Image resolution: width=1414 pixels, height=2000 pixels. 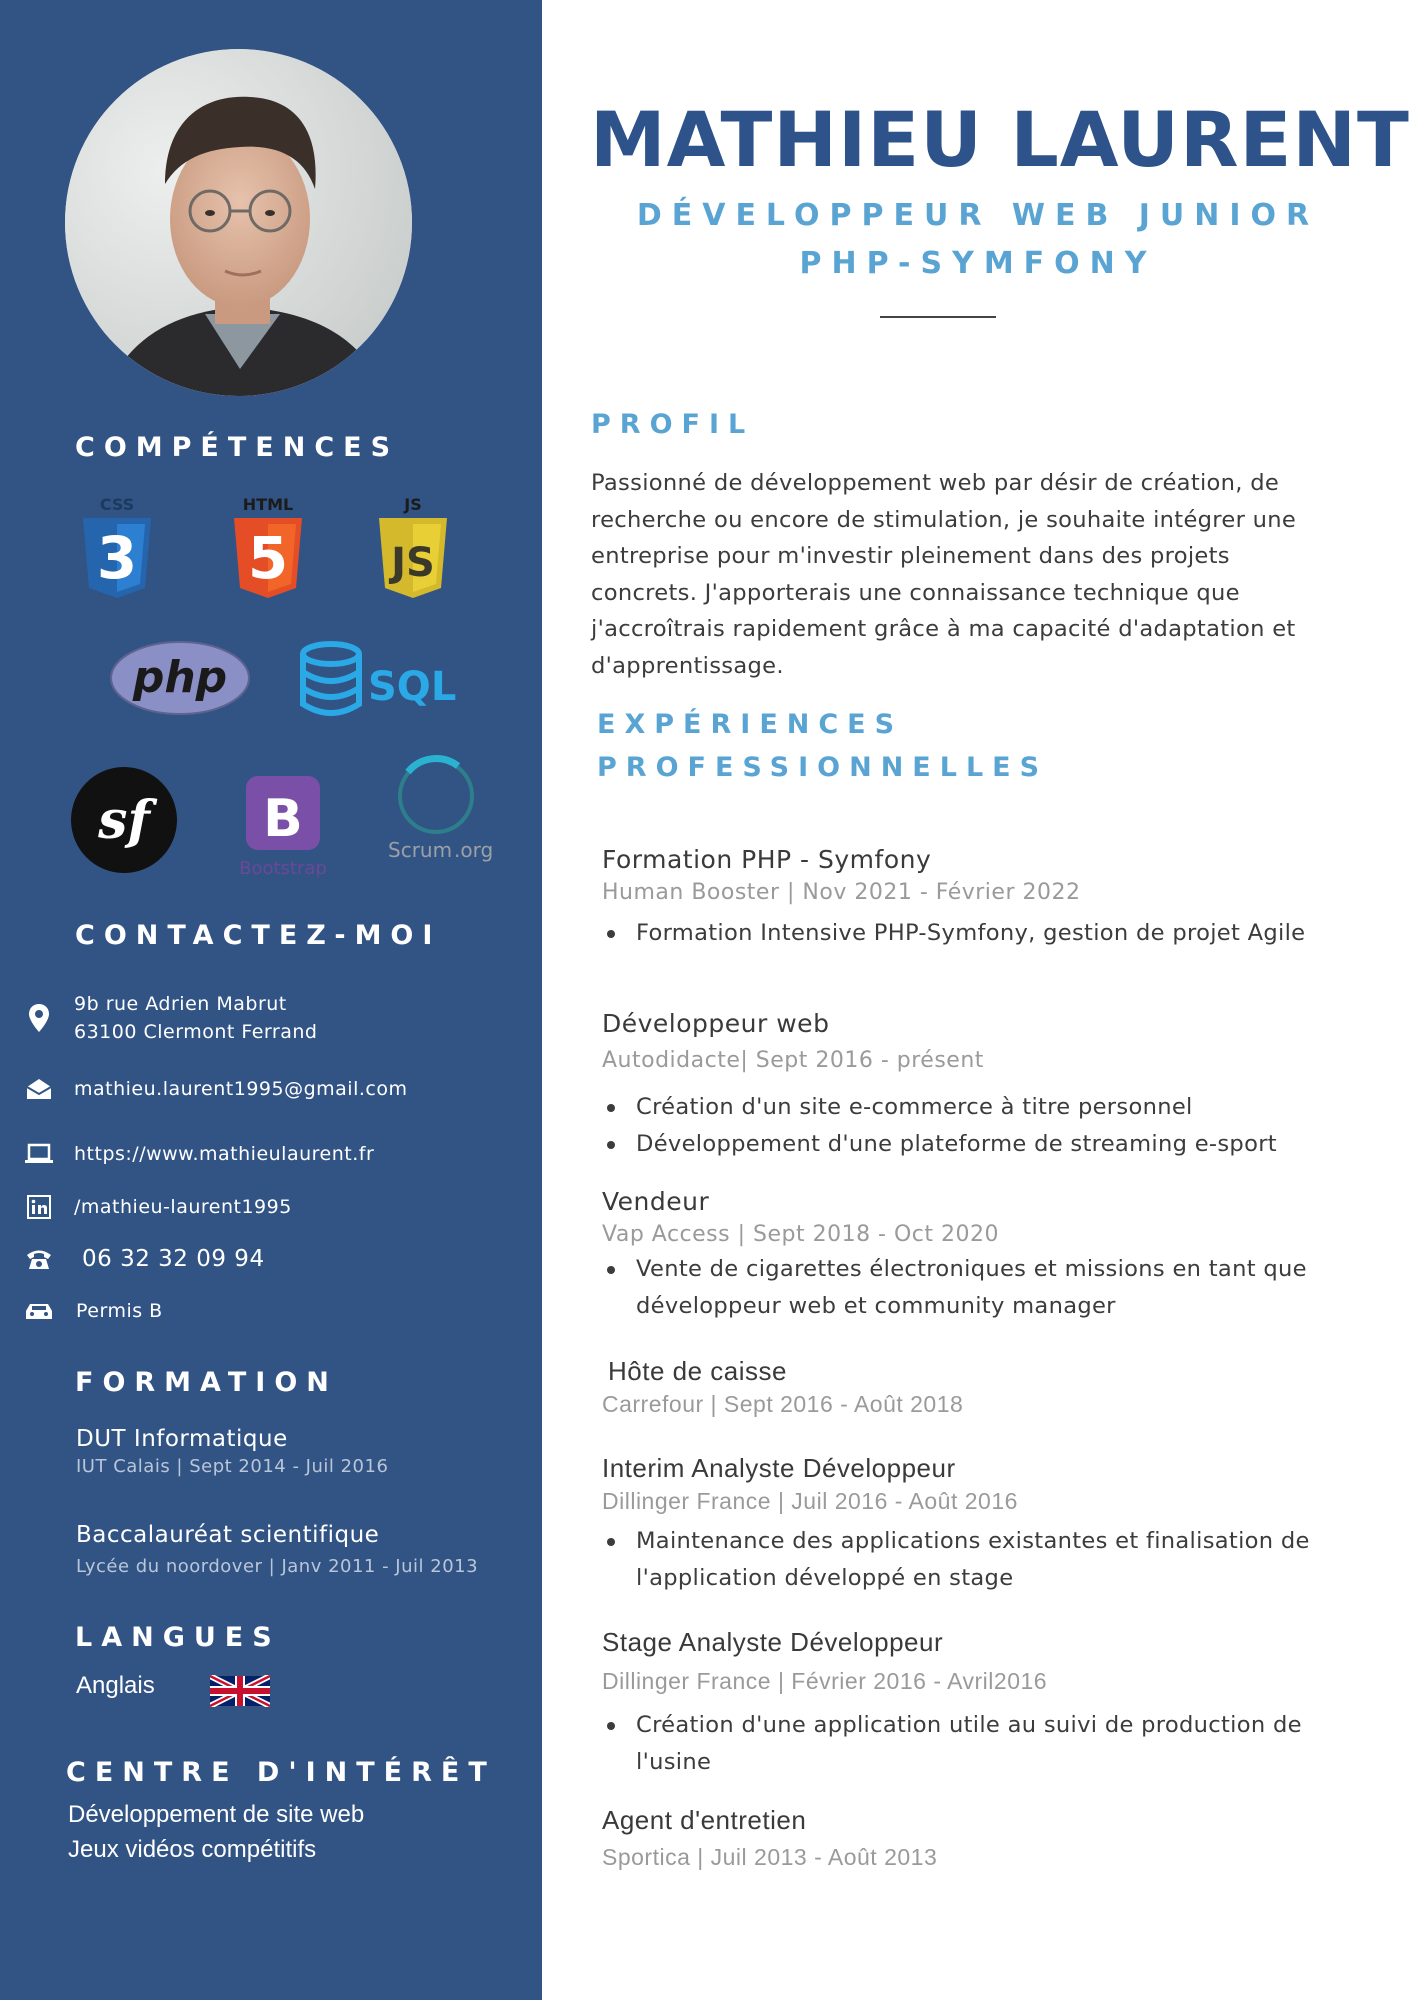 What do you see at coordinates (240, 1089) in the screenshot?
I see `email-link: mathieu.laurent1995@gmail.com` at bounding box center [240, 1089].